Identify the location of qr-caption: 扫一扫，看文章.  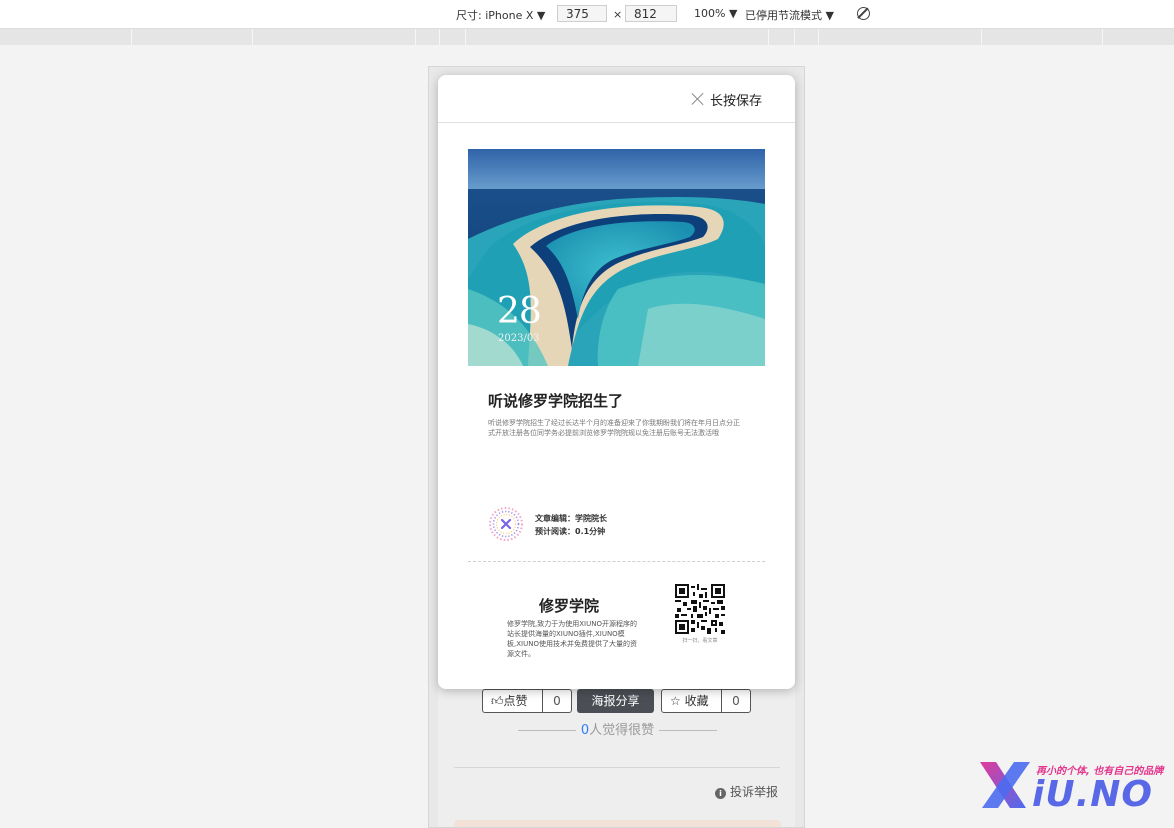
(700, 641).